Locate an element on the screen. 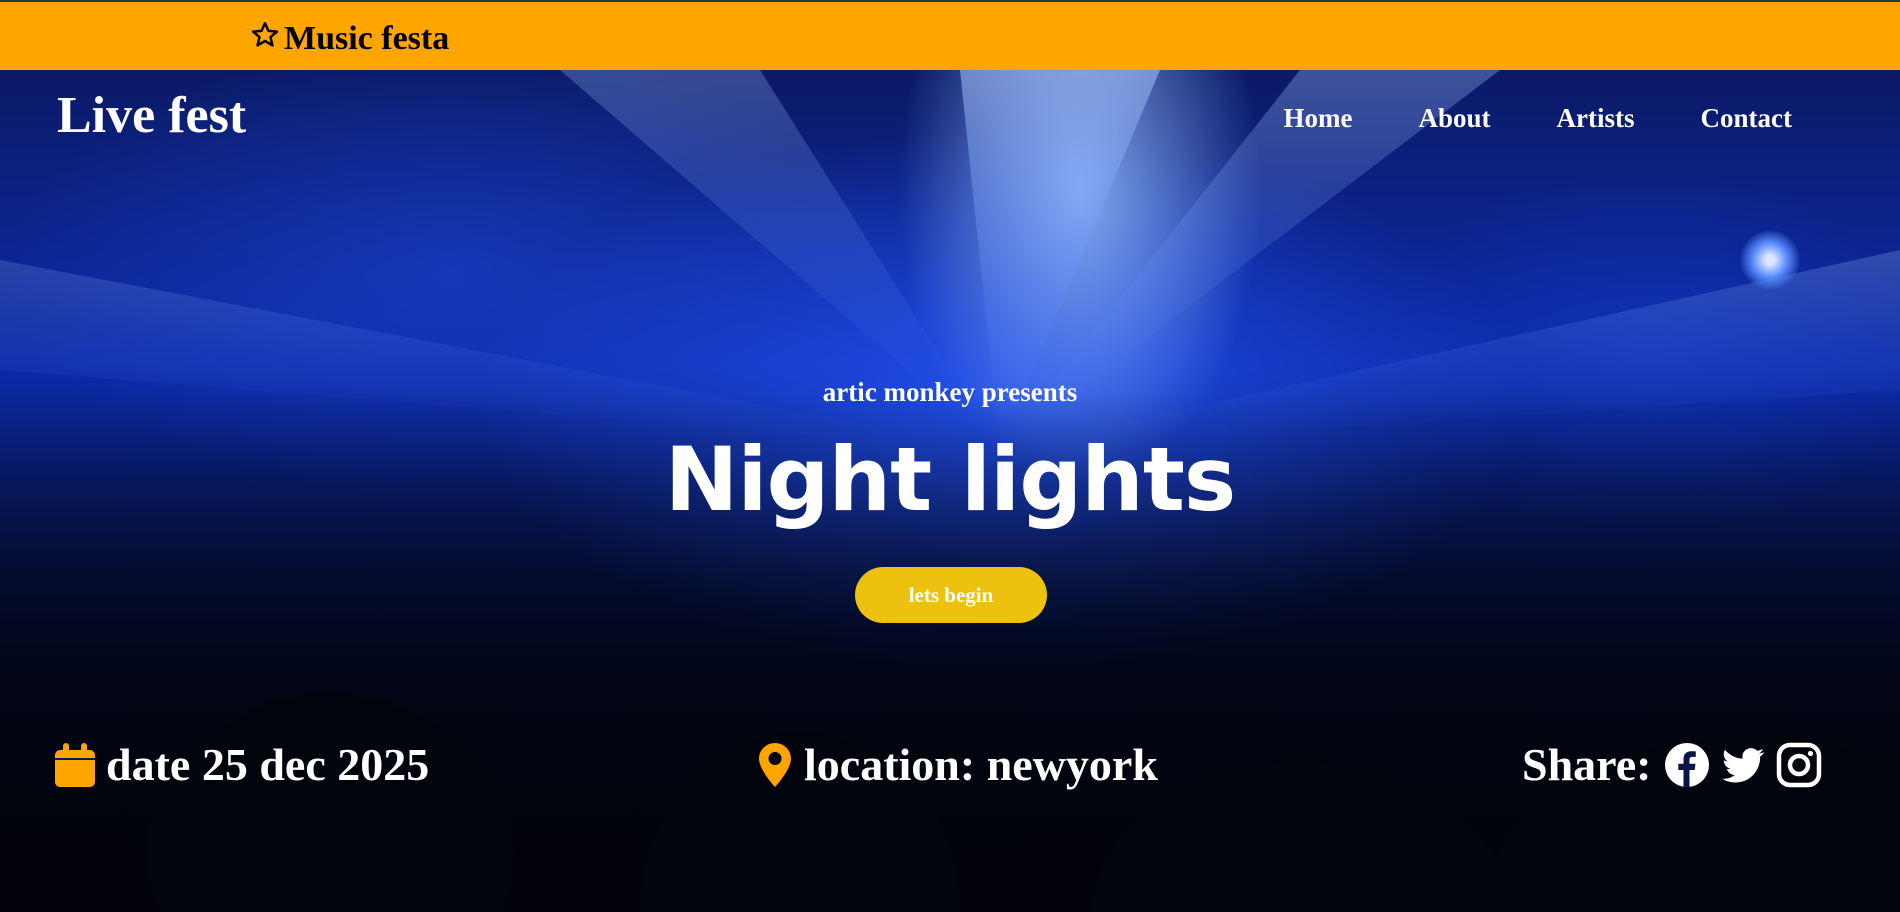  event-location: location: newyork is located at coordinates (958, 764).